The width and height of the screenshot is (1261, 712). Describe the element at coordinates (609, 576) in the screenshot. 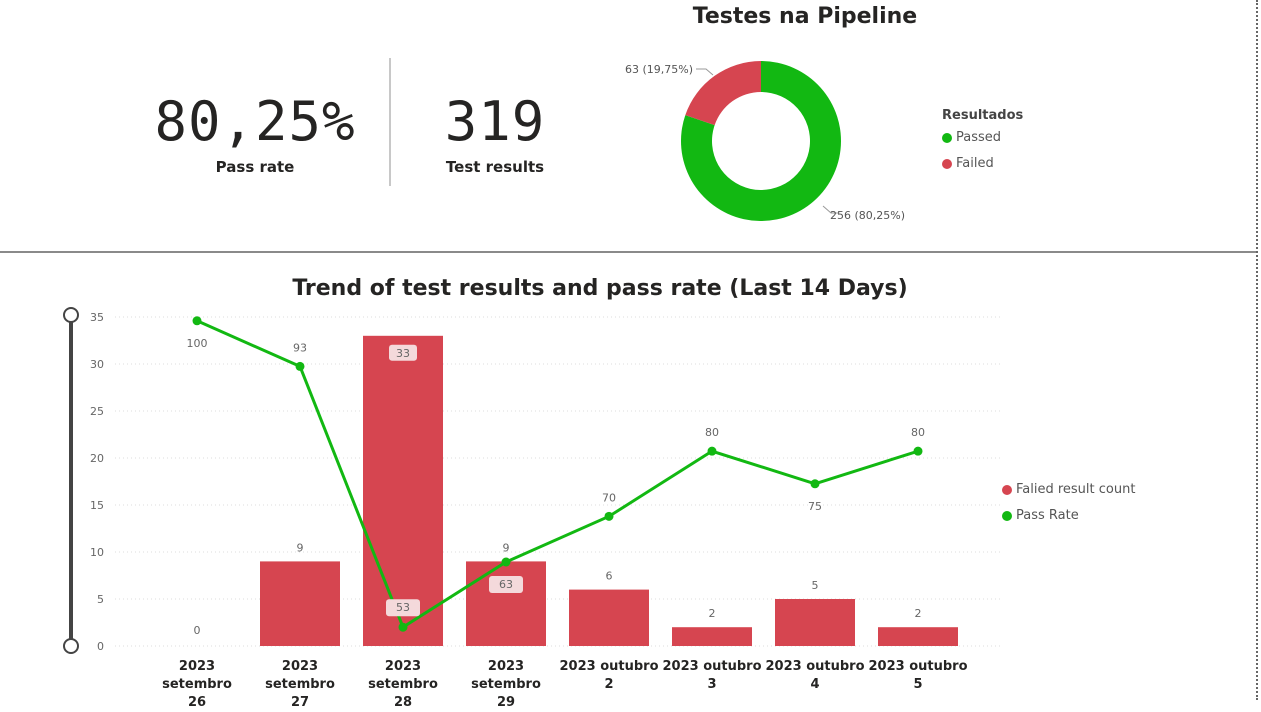

I see `bar-data-label: 6` at that location.